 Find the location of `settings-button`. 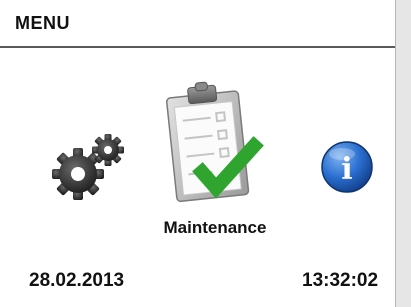

settings-button is located at coordinates (88, 167).